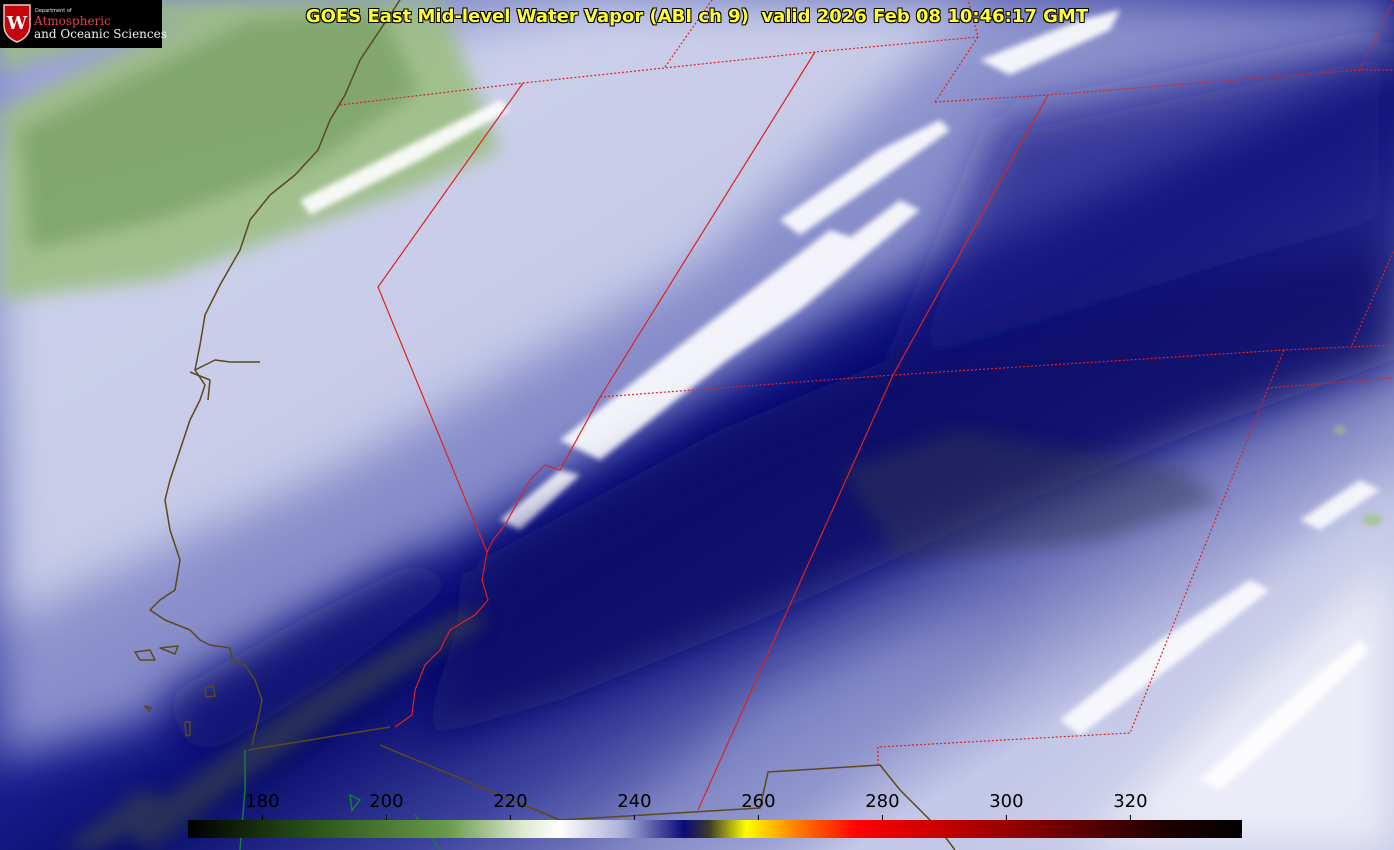 Image resolution: width=1394 pixels, height=850 pixels. I want to click on colorbar-gradient, so click(715, 829).